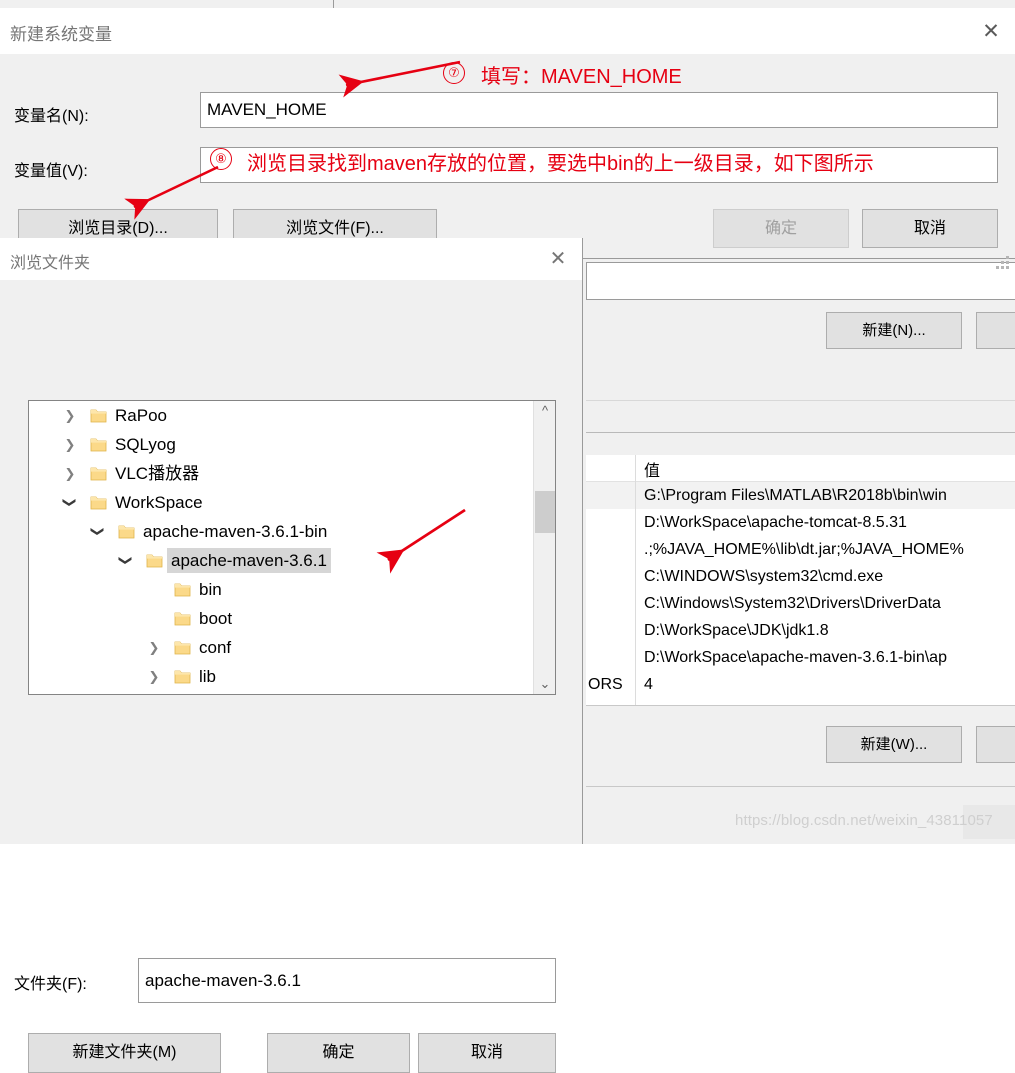  I want to click on user-variables-button-row: 新建(N)... 编, so click(800, 328).